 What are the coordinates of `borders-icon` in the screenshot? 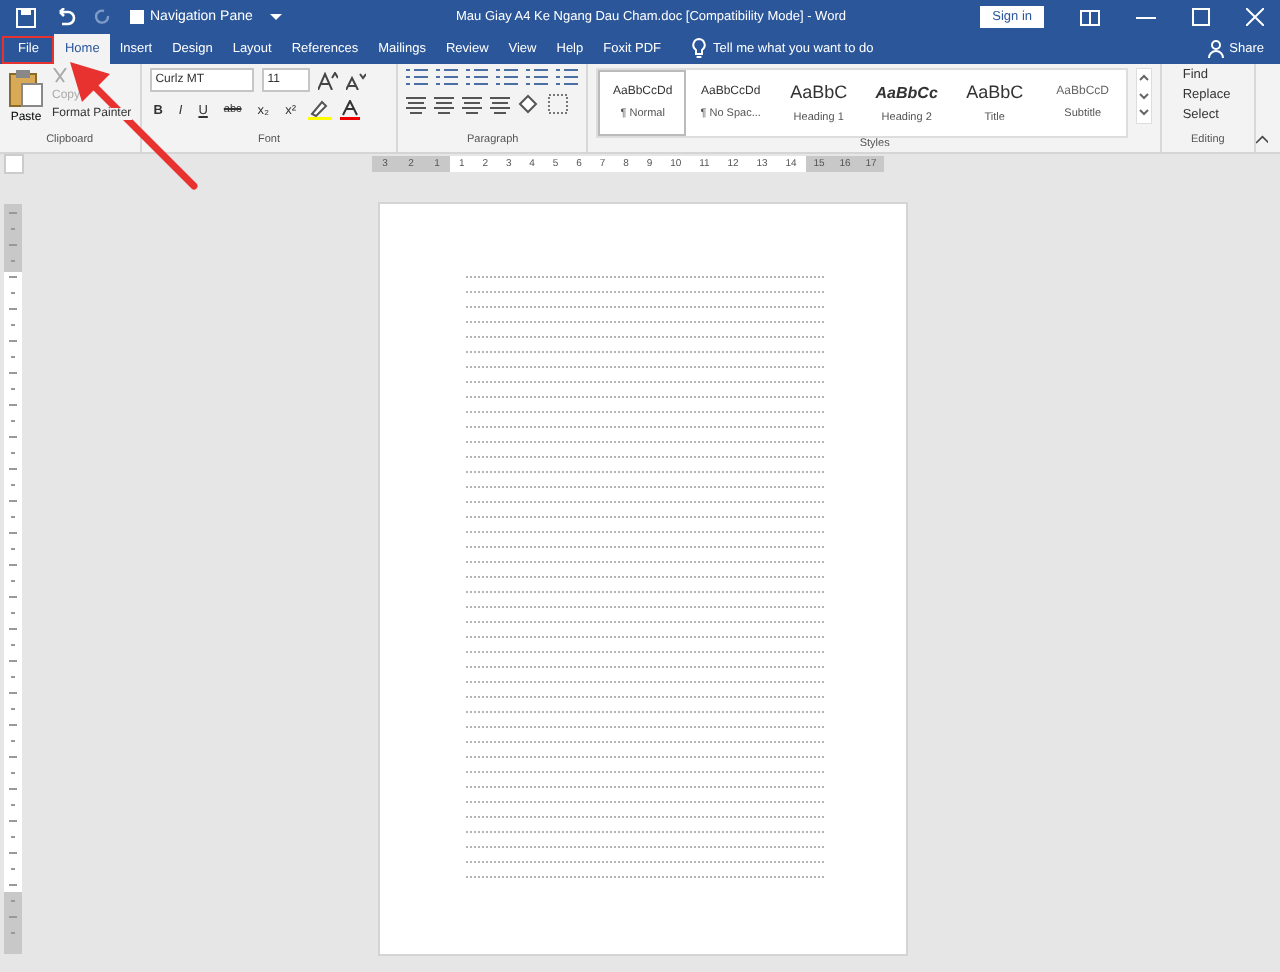 It's located at (558, 104).